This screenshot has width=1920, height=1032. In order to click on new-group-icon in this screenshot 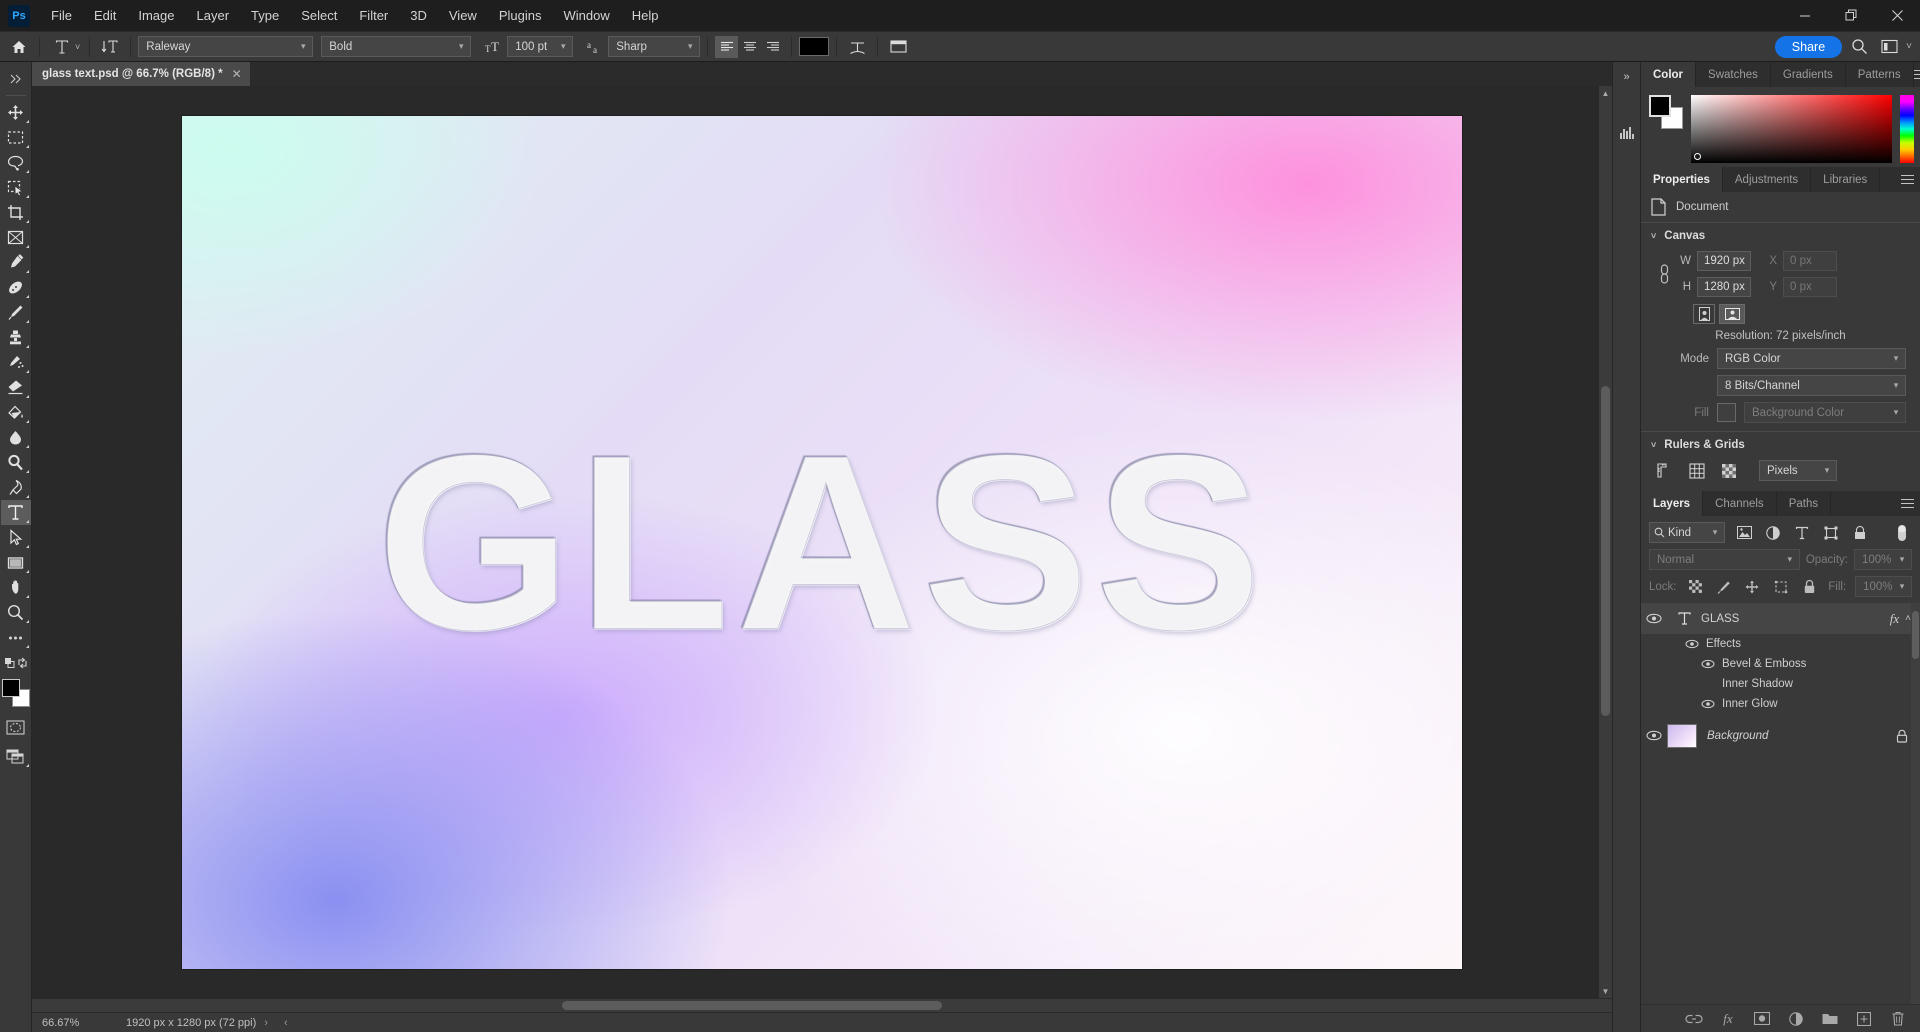, I will do `click(1830, 1019)`.